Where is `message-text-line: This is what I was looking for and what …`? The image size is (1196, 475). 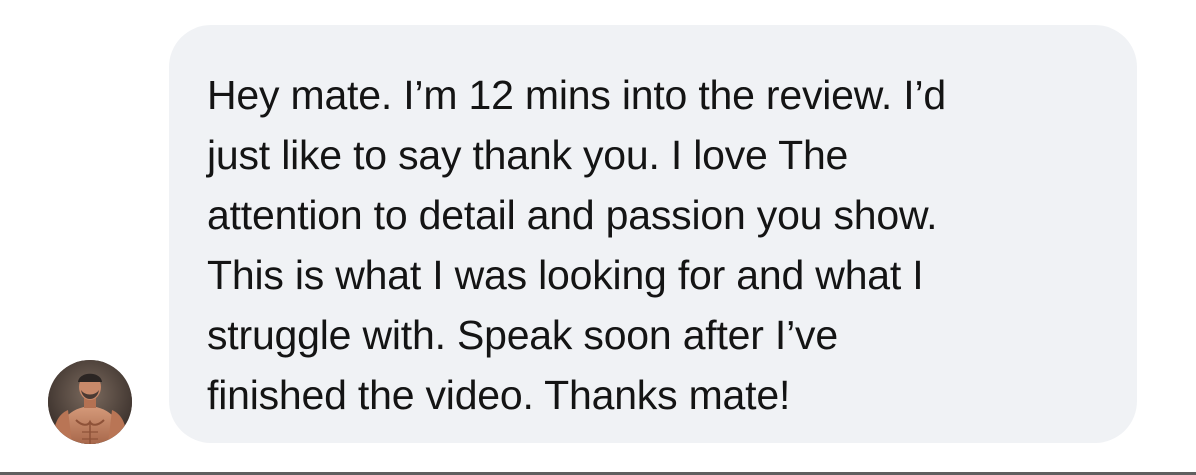
message-text-line: This is what I was looking for and what … is located at coordinates (565, 275).